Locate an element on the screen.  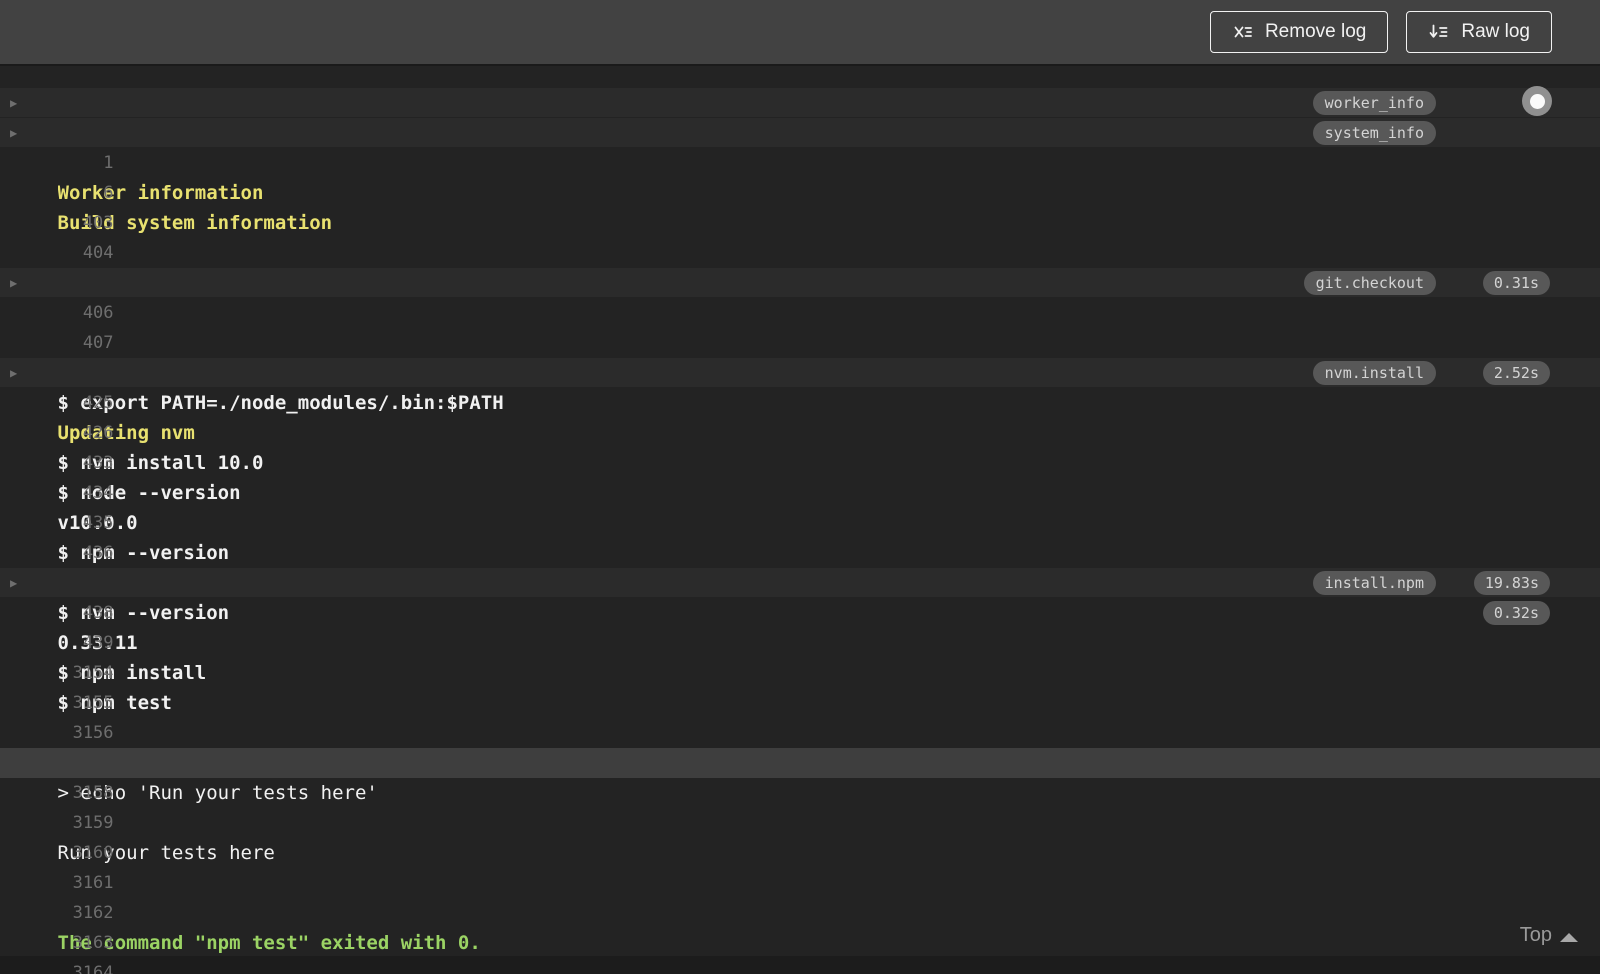
raw-log-icon is located at coordinates (1439, 32).